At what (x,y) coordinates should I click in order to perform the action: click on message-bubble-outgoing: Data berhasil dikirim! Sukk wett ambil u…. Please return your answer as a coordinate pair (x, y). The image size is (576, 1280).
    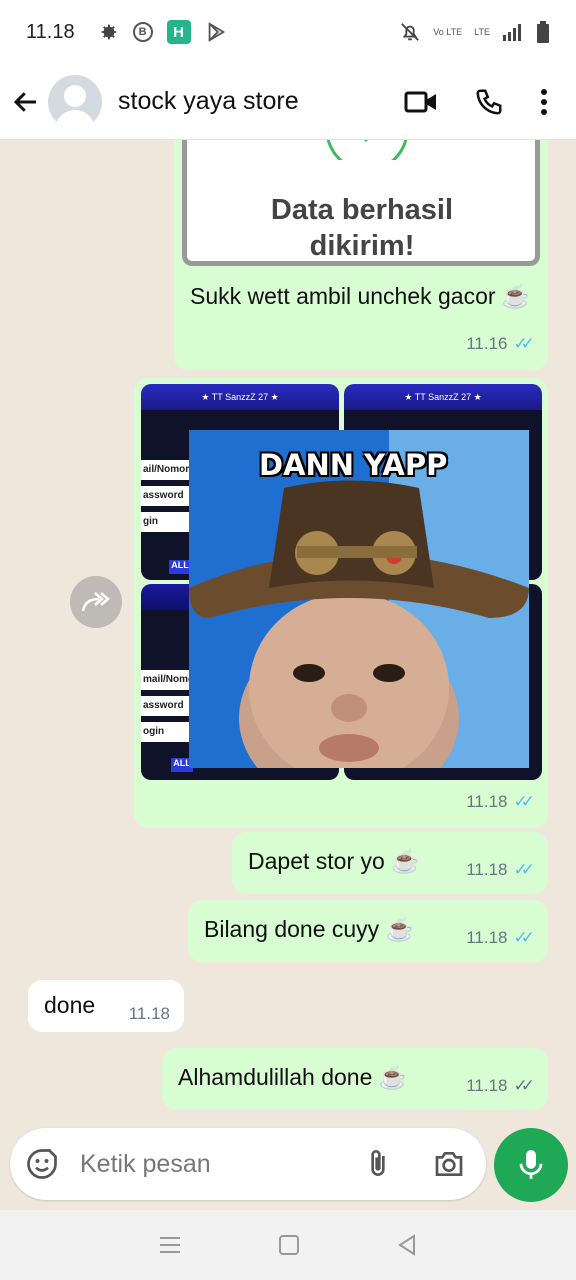
    Looking at the image, I should click on (361, 255).